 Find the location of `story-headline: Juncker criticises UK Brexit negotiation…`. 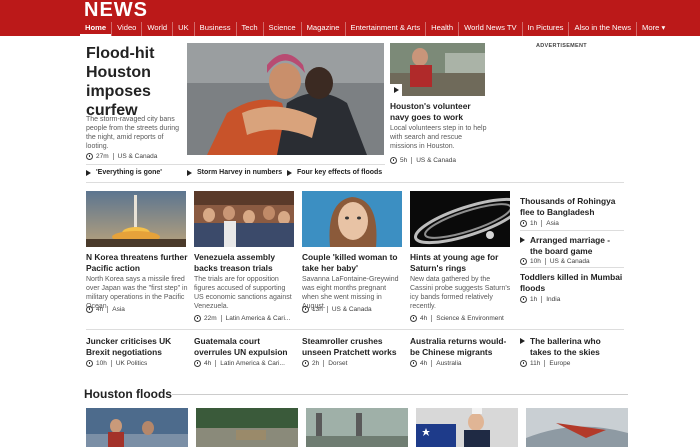

story-headline: Juncker criticises UK Brexit negotiation… is located at coordinates (137, 346).